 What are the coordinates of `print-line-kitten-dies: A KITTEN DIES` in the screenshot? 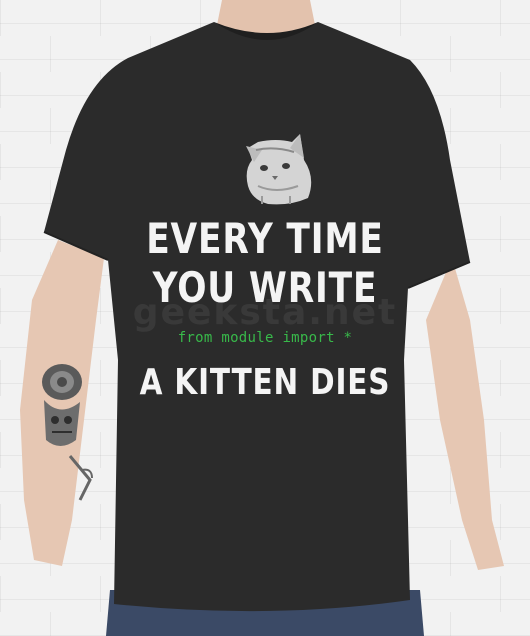 It's located at (265, 382).